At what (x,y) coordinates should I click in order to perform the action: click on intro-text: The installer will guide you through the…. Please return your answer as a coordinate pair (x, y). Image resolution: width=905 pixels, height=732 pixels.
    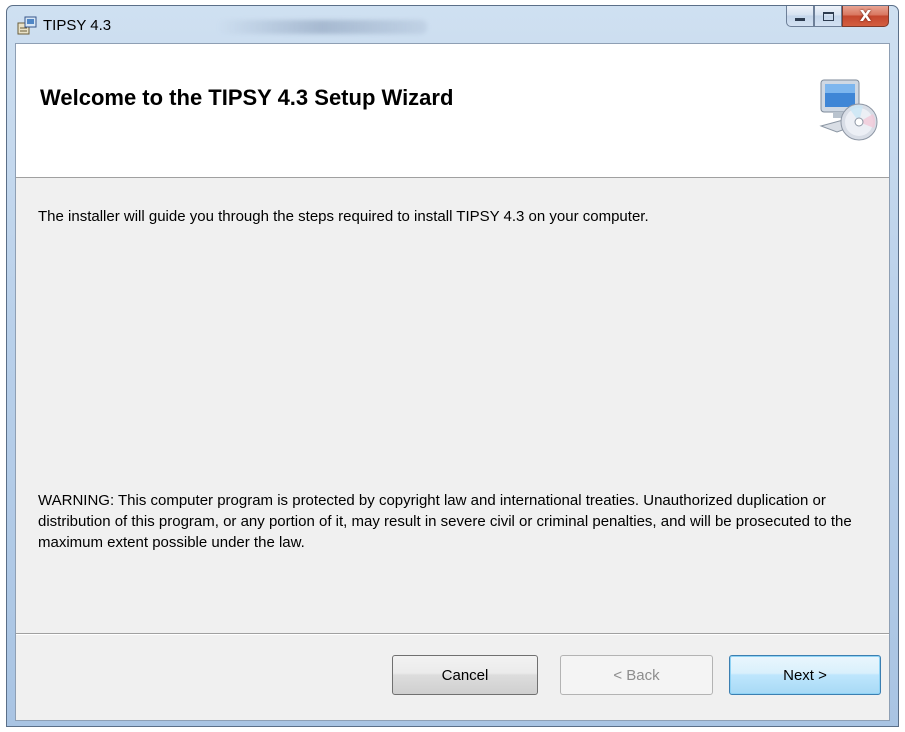
    Looking at the image, I should click on (343, 216).